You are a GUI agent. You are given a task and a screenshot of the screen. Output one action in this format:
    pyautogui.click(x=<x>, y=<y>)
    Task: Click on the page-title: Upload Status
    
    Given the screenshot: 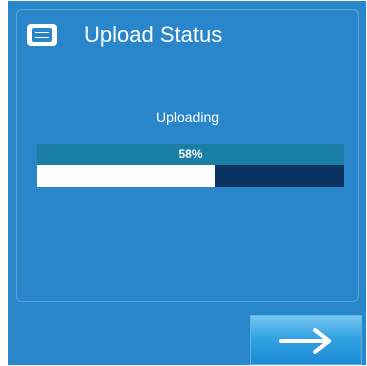 What is the action you would take?
    pyautogui.click(x=153, y=34)
    